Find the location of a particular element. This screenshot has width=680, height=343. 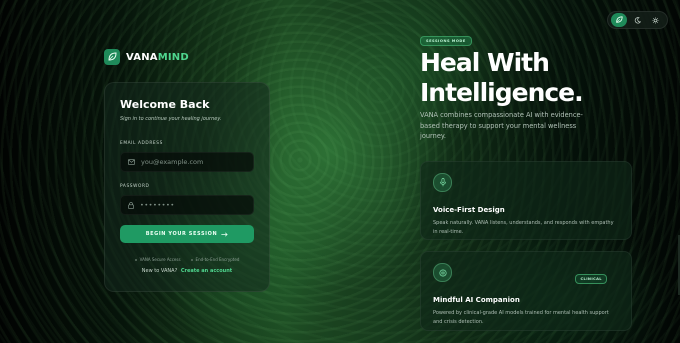

hero-headline: Heal With Intelligence. is located at coordinates (540, 78).